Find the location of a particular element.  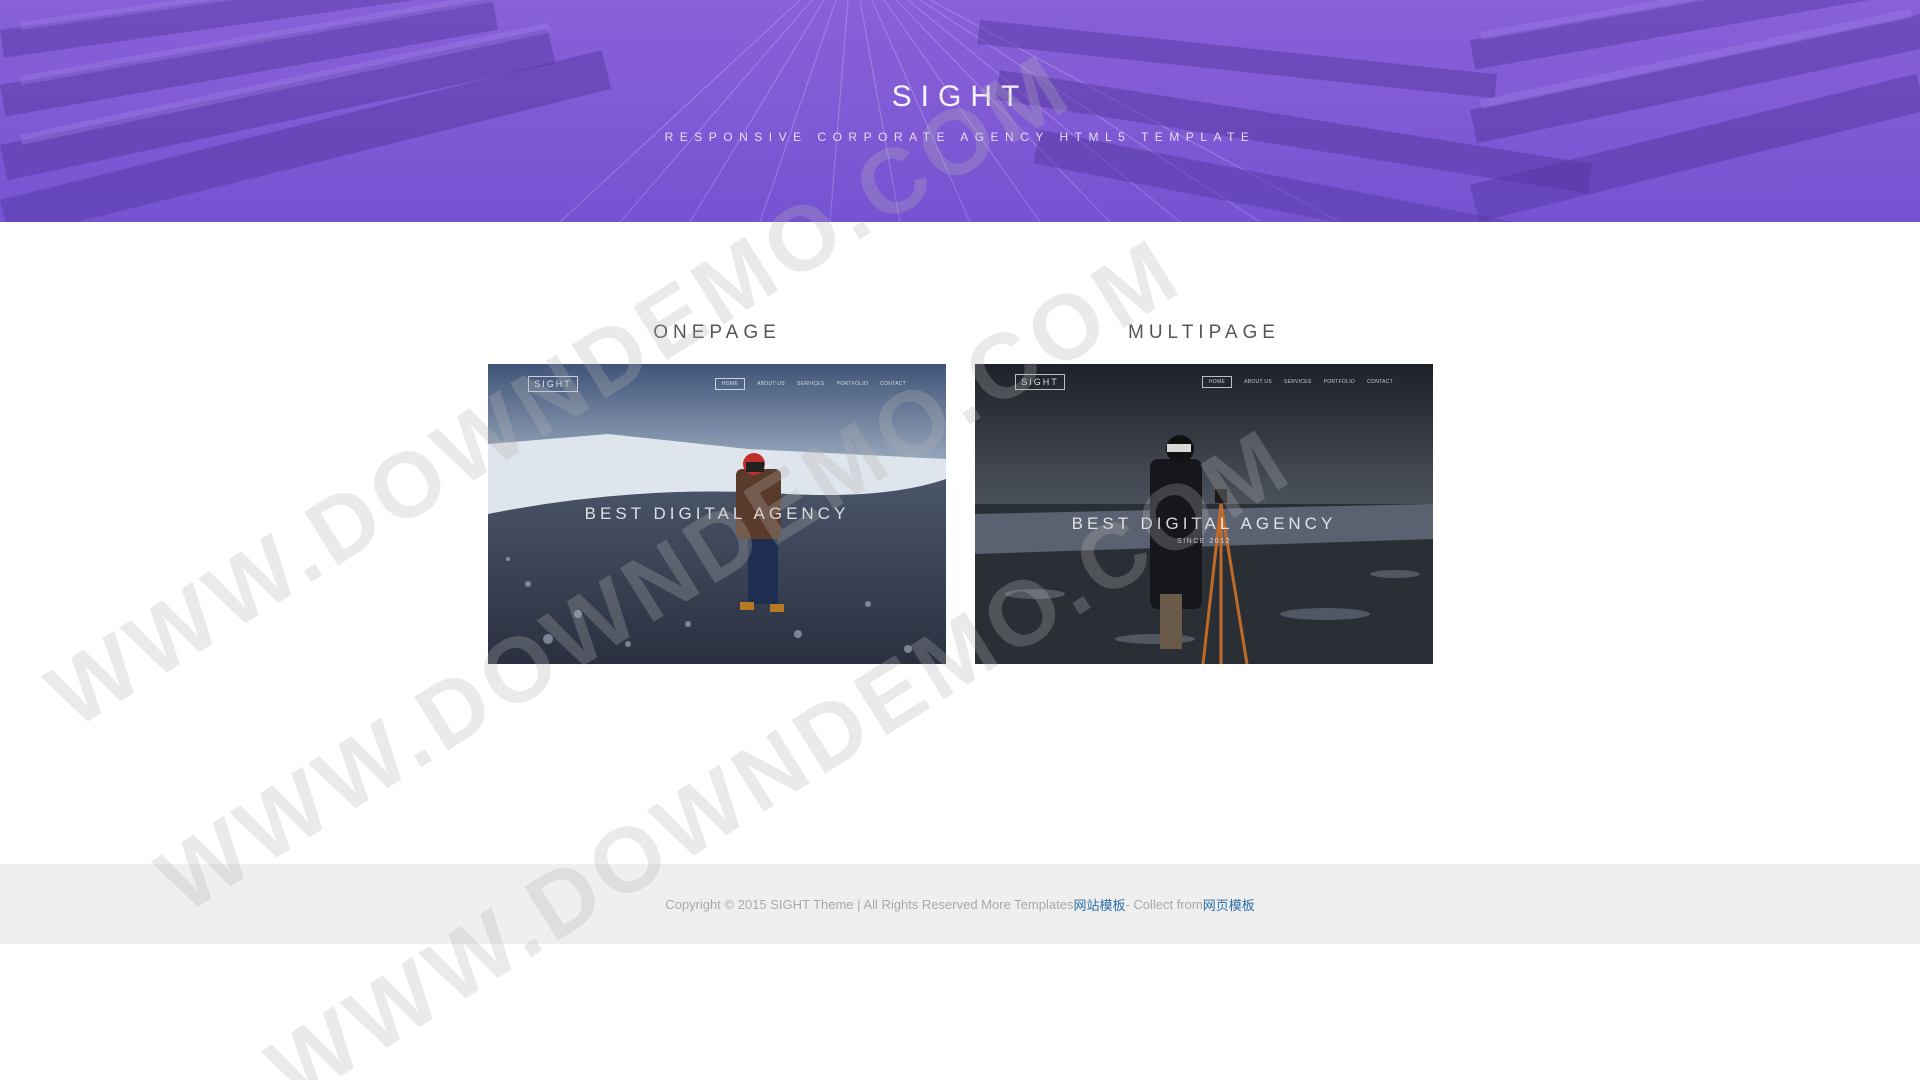

multipage-thumb-nav-home: HOME is located at coordinates (1217, 382).